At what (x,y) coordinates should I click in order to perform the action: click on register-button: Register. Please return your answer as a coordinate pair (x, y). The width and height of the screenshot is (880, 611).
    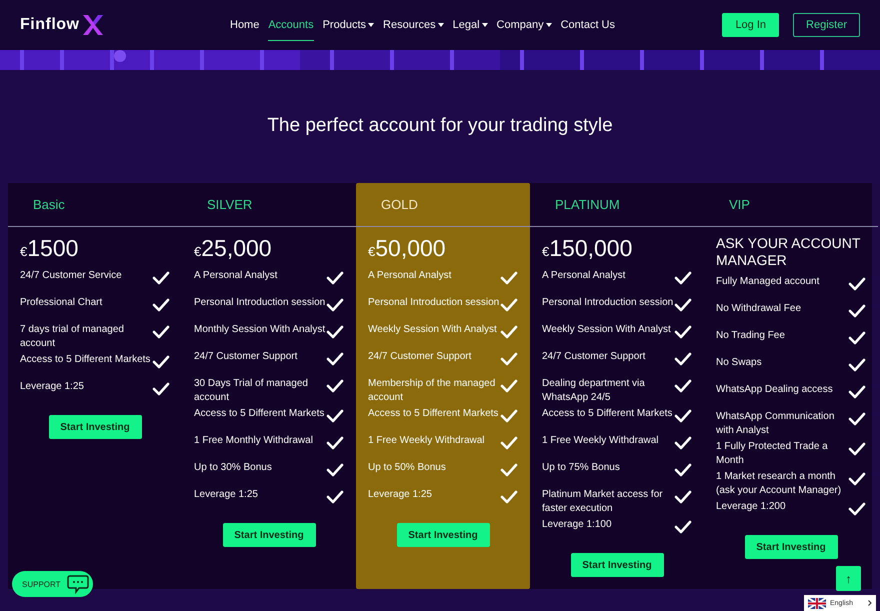
    Looking at the image, I should click on (826, 25).